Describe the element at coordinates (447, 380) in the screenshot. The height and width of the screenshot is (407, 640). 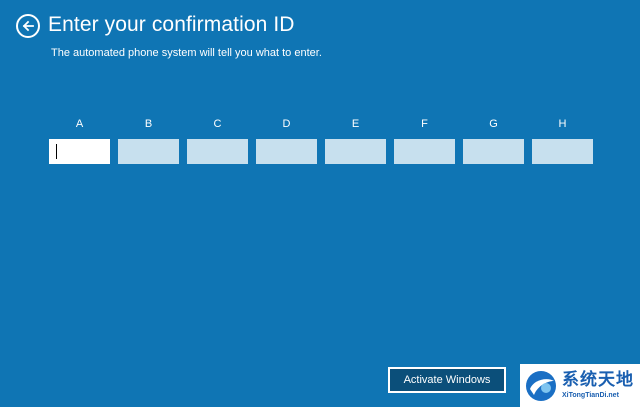
I see `activate-windows-button: Activate Windows` at that location.